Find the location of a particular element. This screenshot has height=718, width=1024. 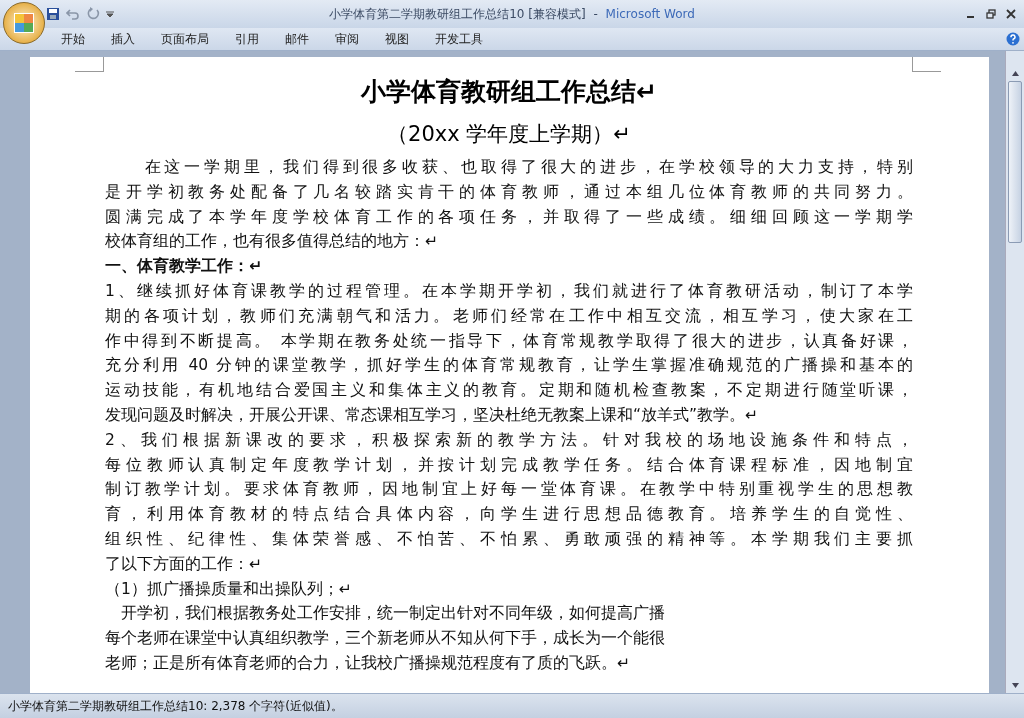

ribbon-tab: 插入 is located at coordinates (123, 39).